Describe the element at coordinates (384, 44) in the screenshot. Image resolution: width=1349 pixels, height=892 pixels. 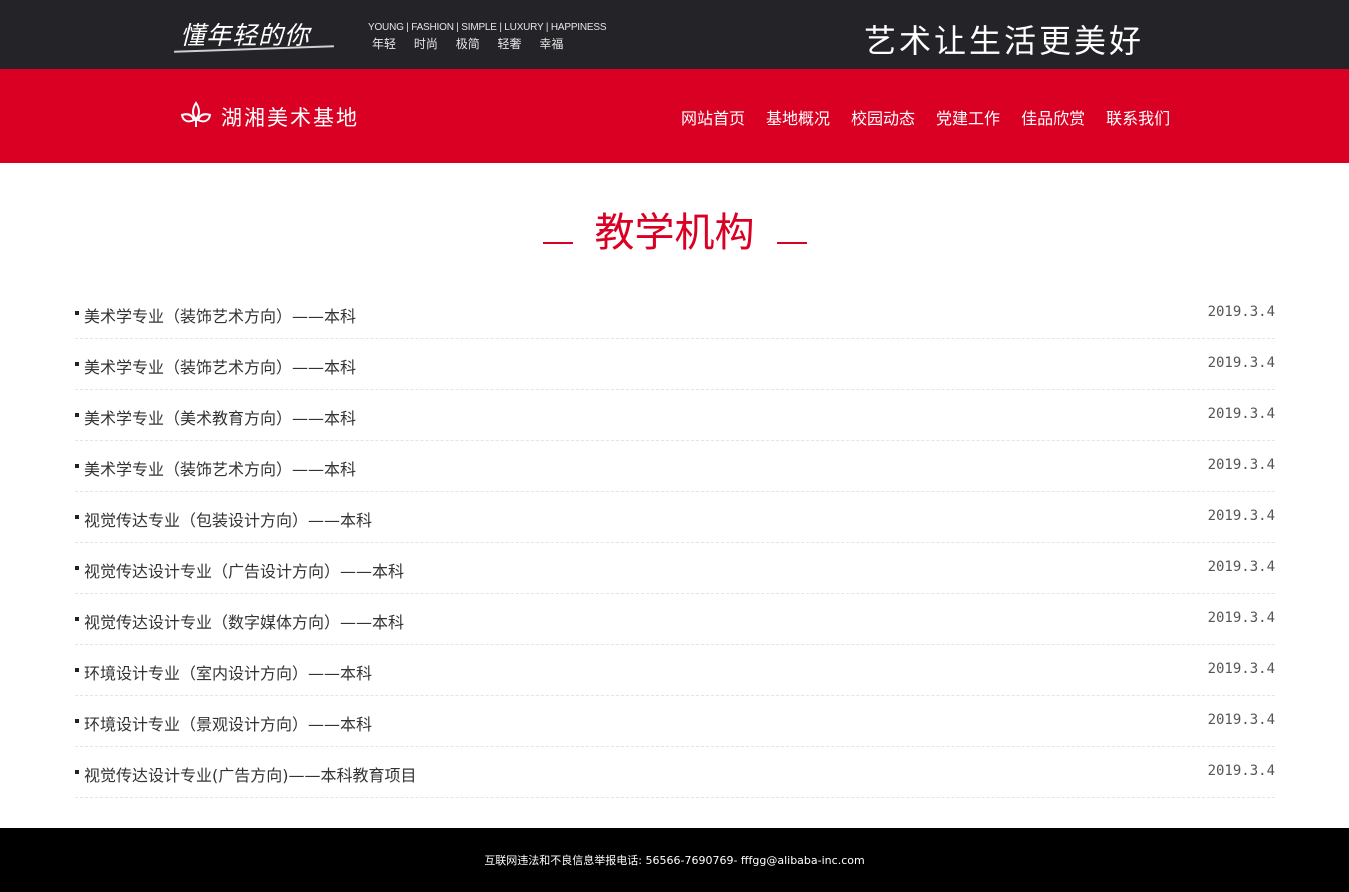
I see `tagline-word: 年轻` at that location.